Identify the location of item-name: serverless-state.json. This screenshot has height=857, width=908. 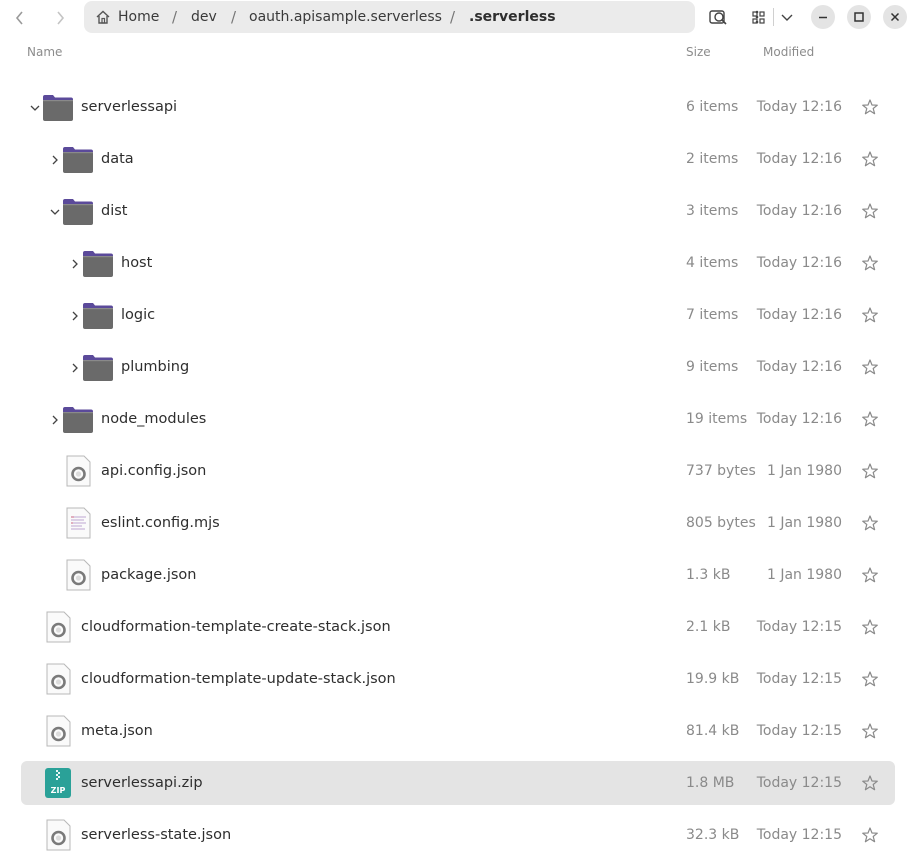
(156, 835).